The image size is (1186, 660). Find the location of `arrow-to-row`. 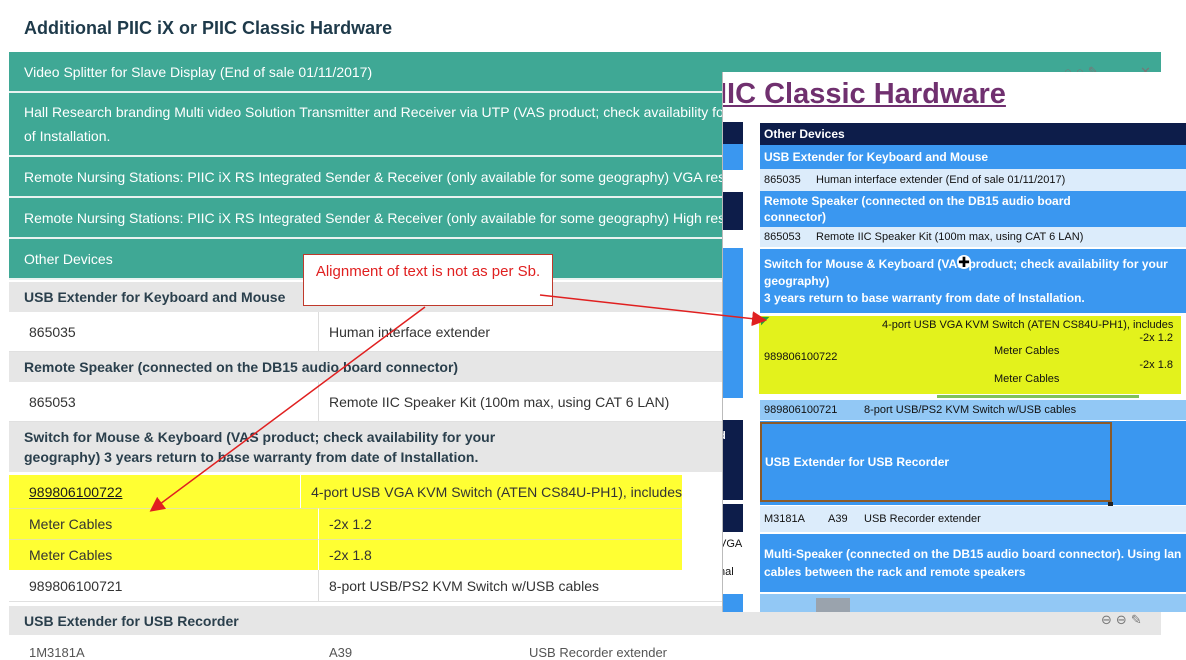

arrow-to-row is located at coordinates (287, 409).